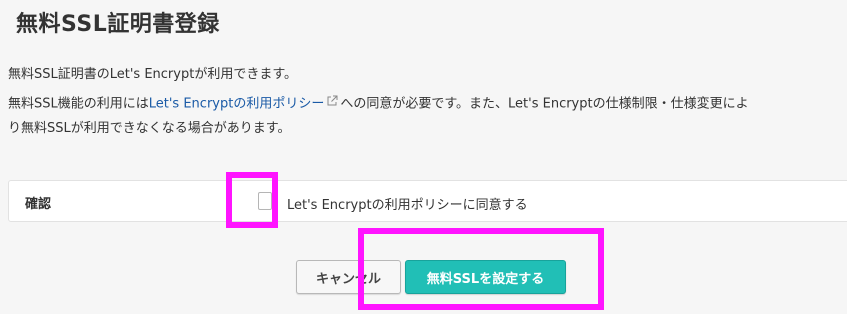  I want to click on description-line-2-suffix: への同意が必要です。また、Let's Encryptの仕様制限・仕様変更によ, so click(544, 104).